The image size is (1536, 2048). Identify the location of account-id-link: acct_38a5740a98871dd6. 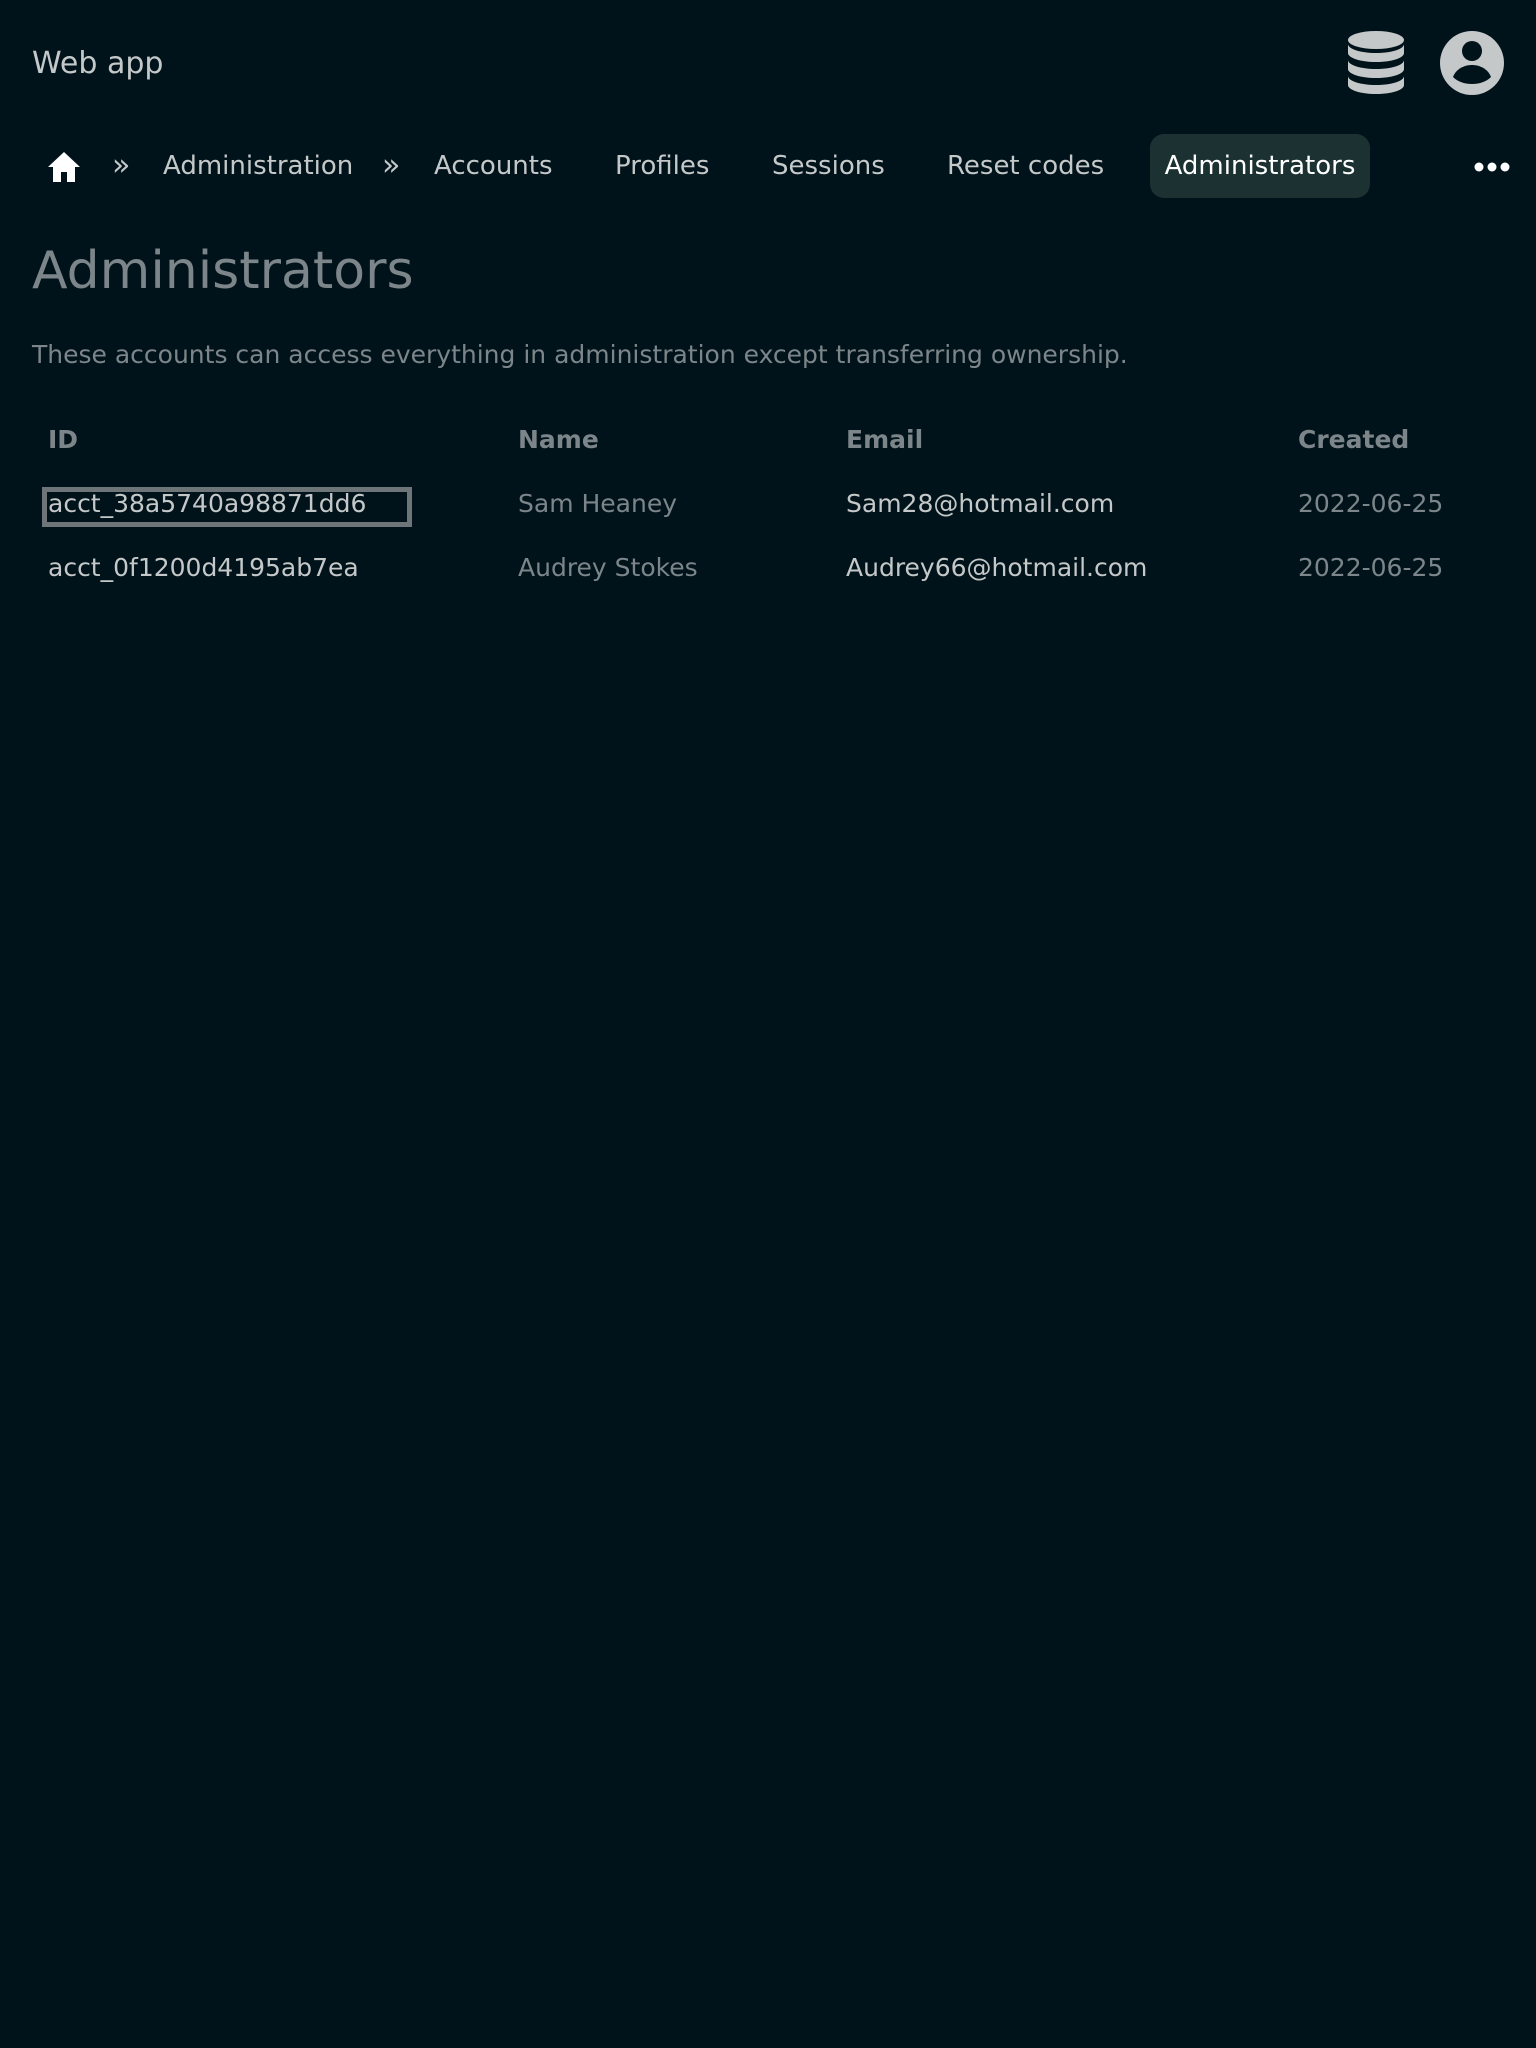
(207, 504).